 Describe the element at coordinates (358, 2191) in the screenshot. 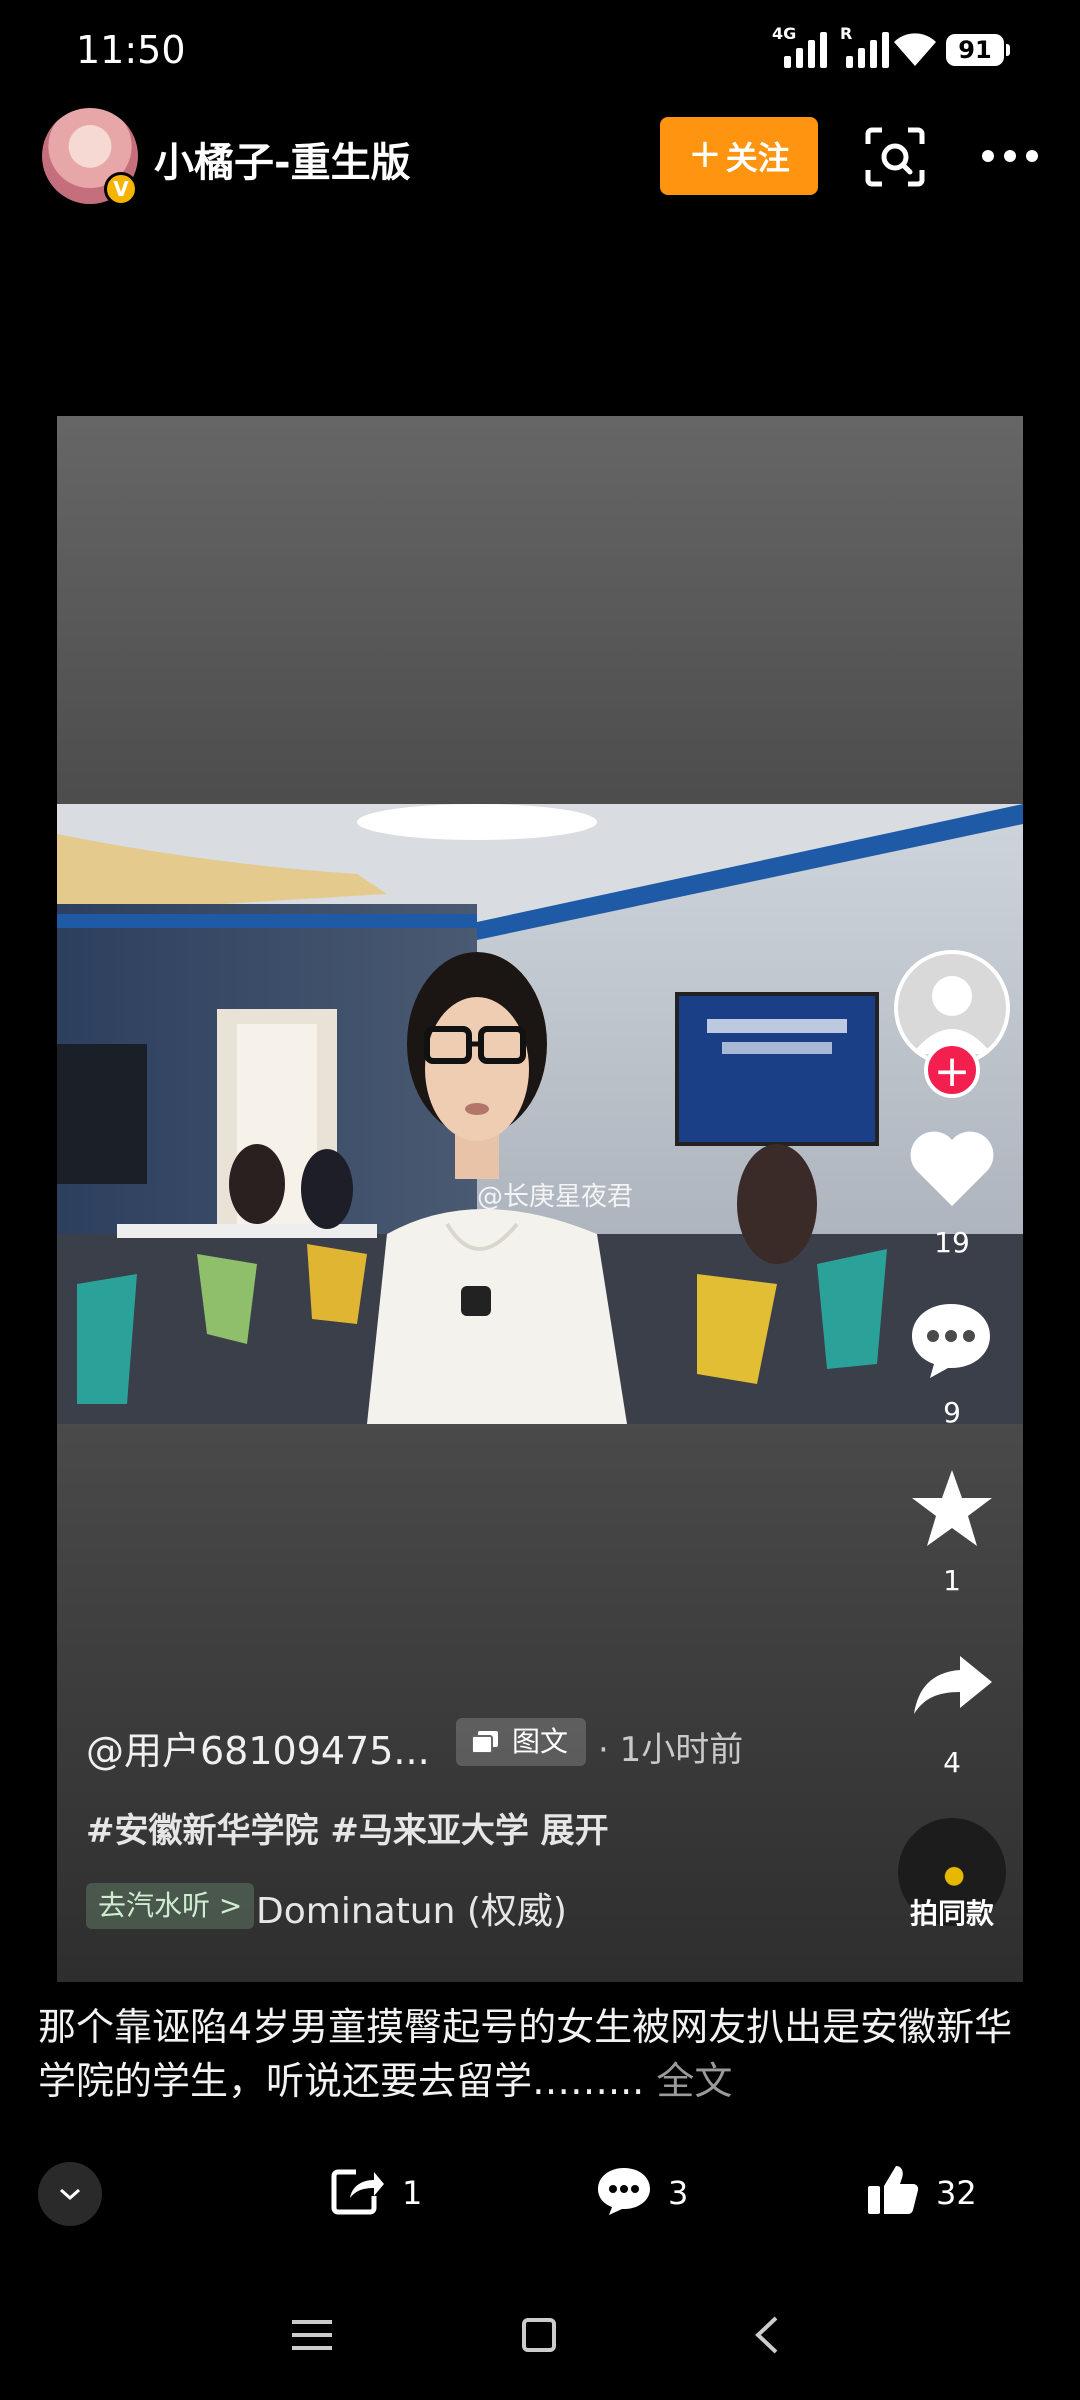

I see `repost-icon` at that location.